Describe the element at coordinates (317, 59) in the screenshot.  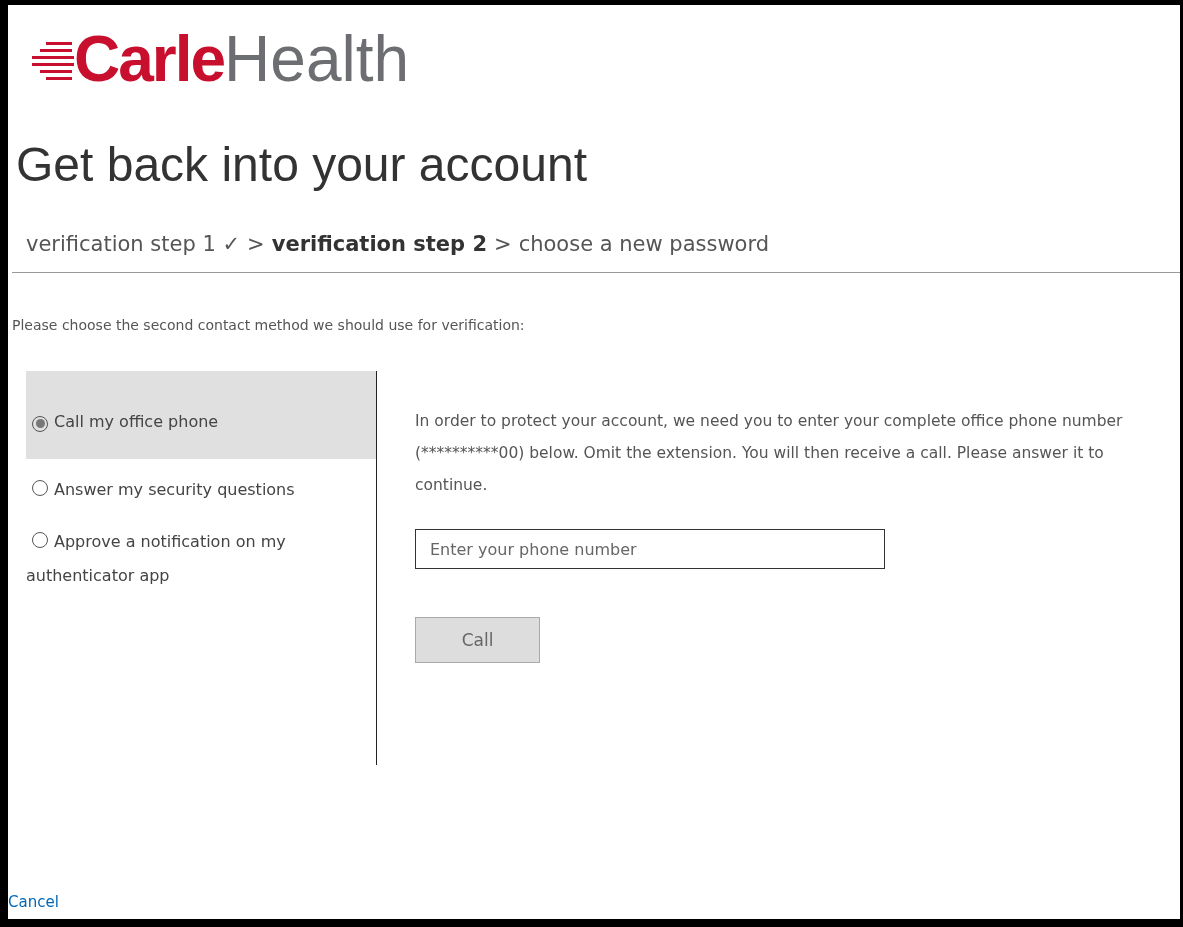
I see `logo-suffix: Health` at that location.